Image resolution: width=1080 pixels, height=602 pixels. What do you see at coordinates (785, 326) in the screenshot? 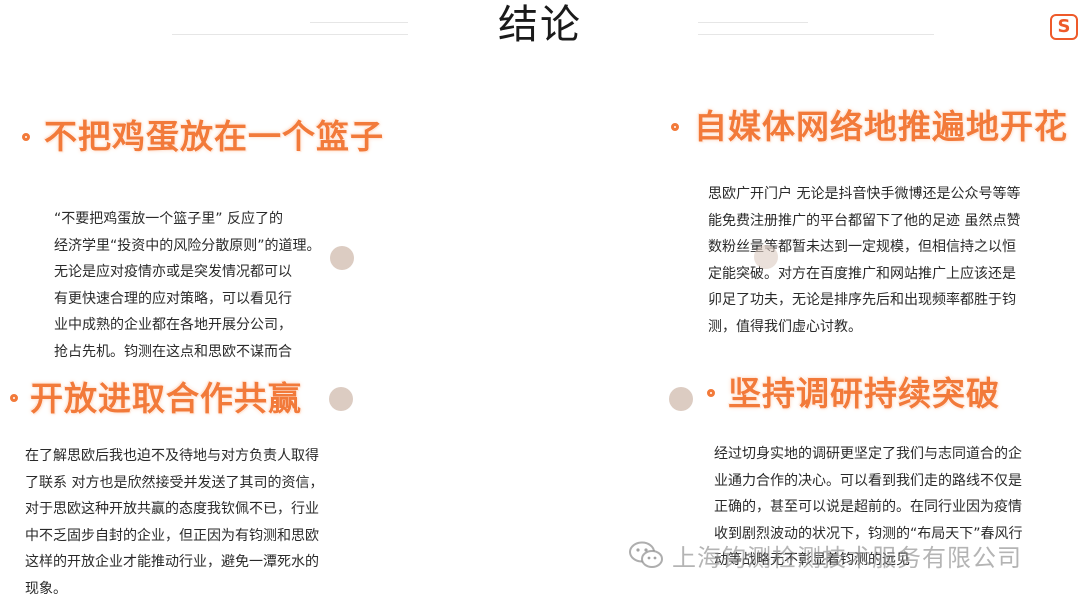
I see `paragraph-line: 测，值得我们虚心讨教。` at bounding box center [785, 326].